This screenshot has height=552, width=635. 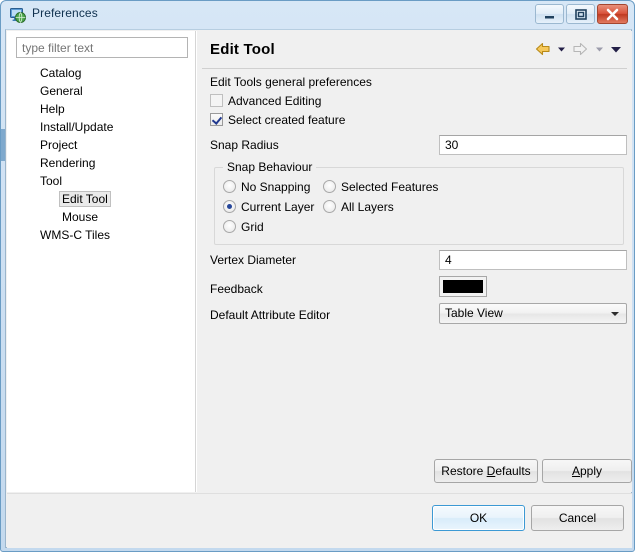 What do you see at coordinates (244, 145) in the screenshot?
I see `snap-radius-label: Snap Radius` at bounding box center [244, 145].